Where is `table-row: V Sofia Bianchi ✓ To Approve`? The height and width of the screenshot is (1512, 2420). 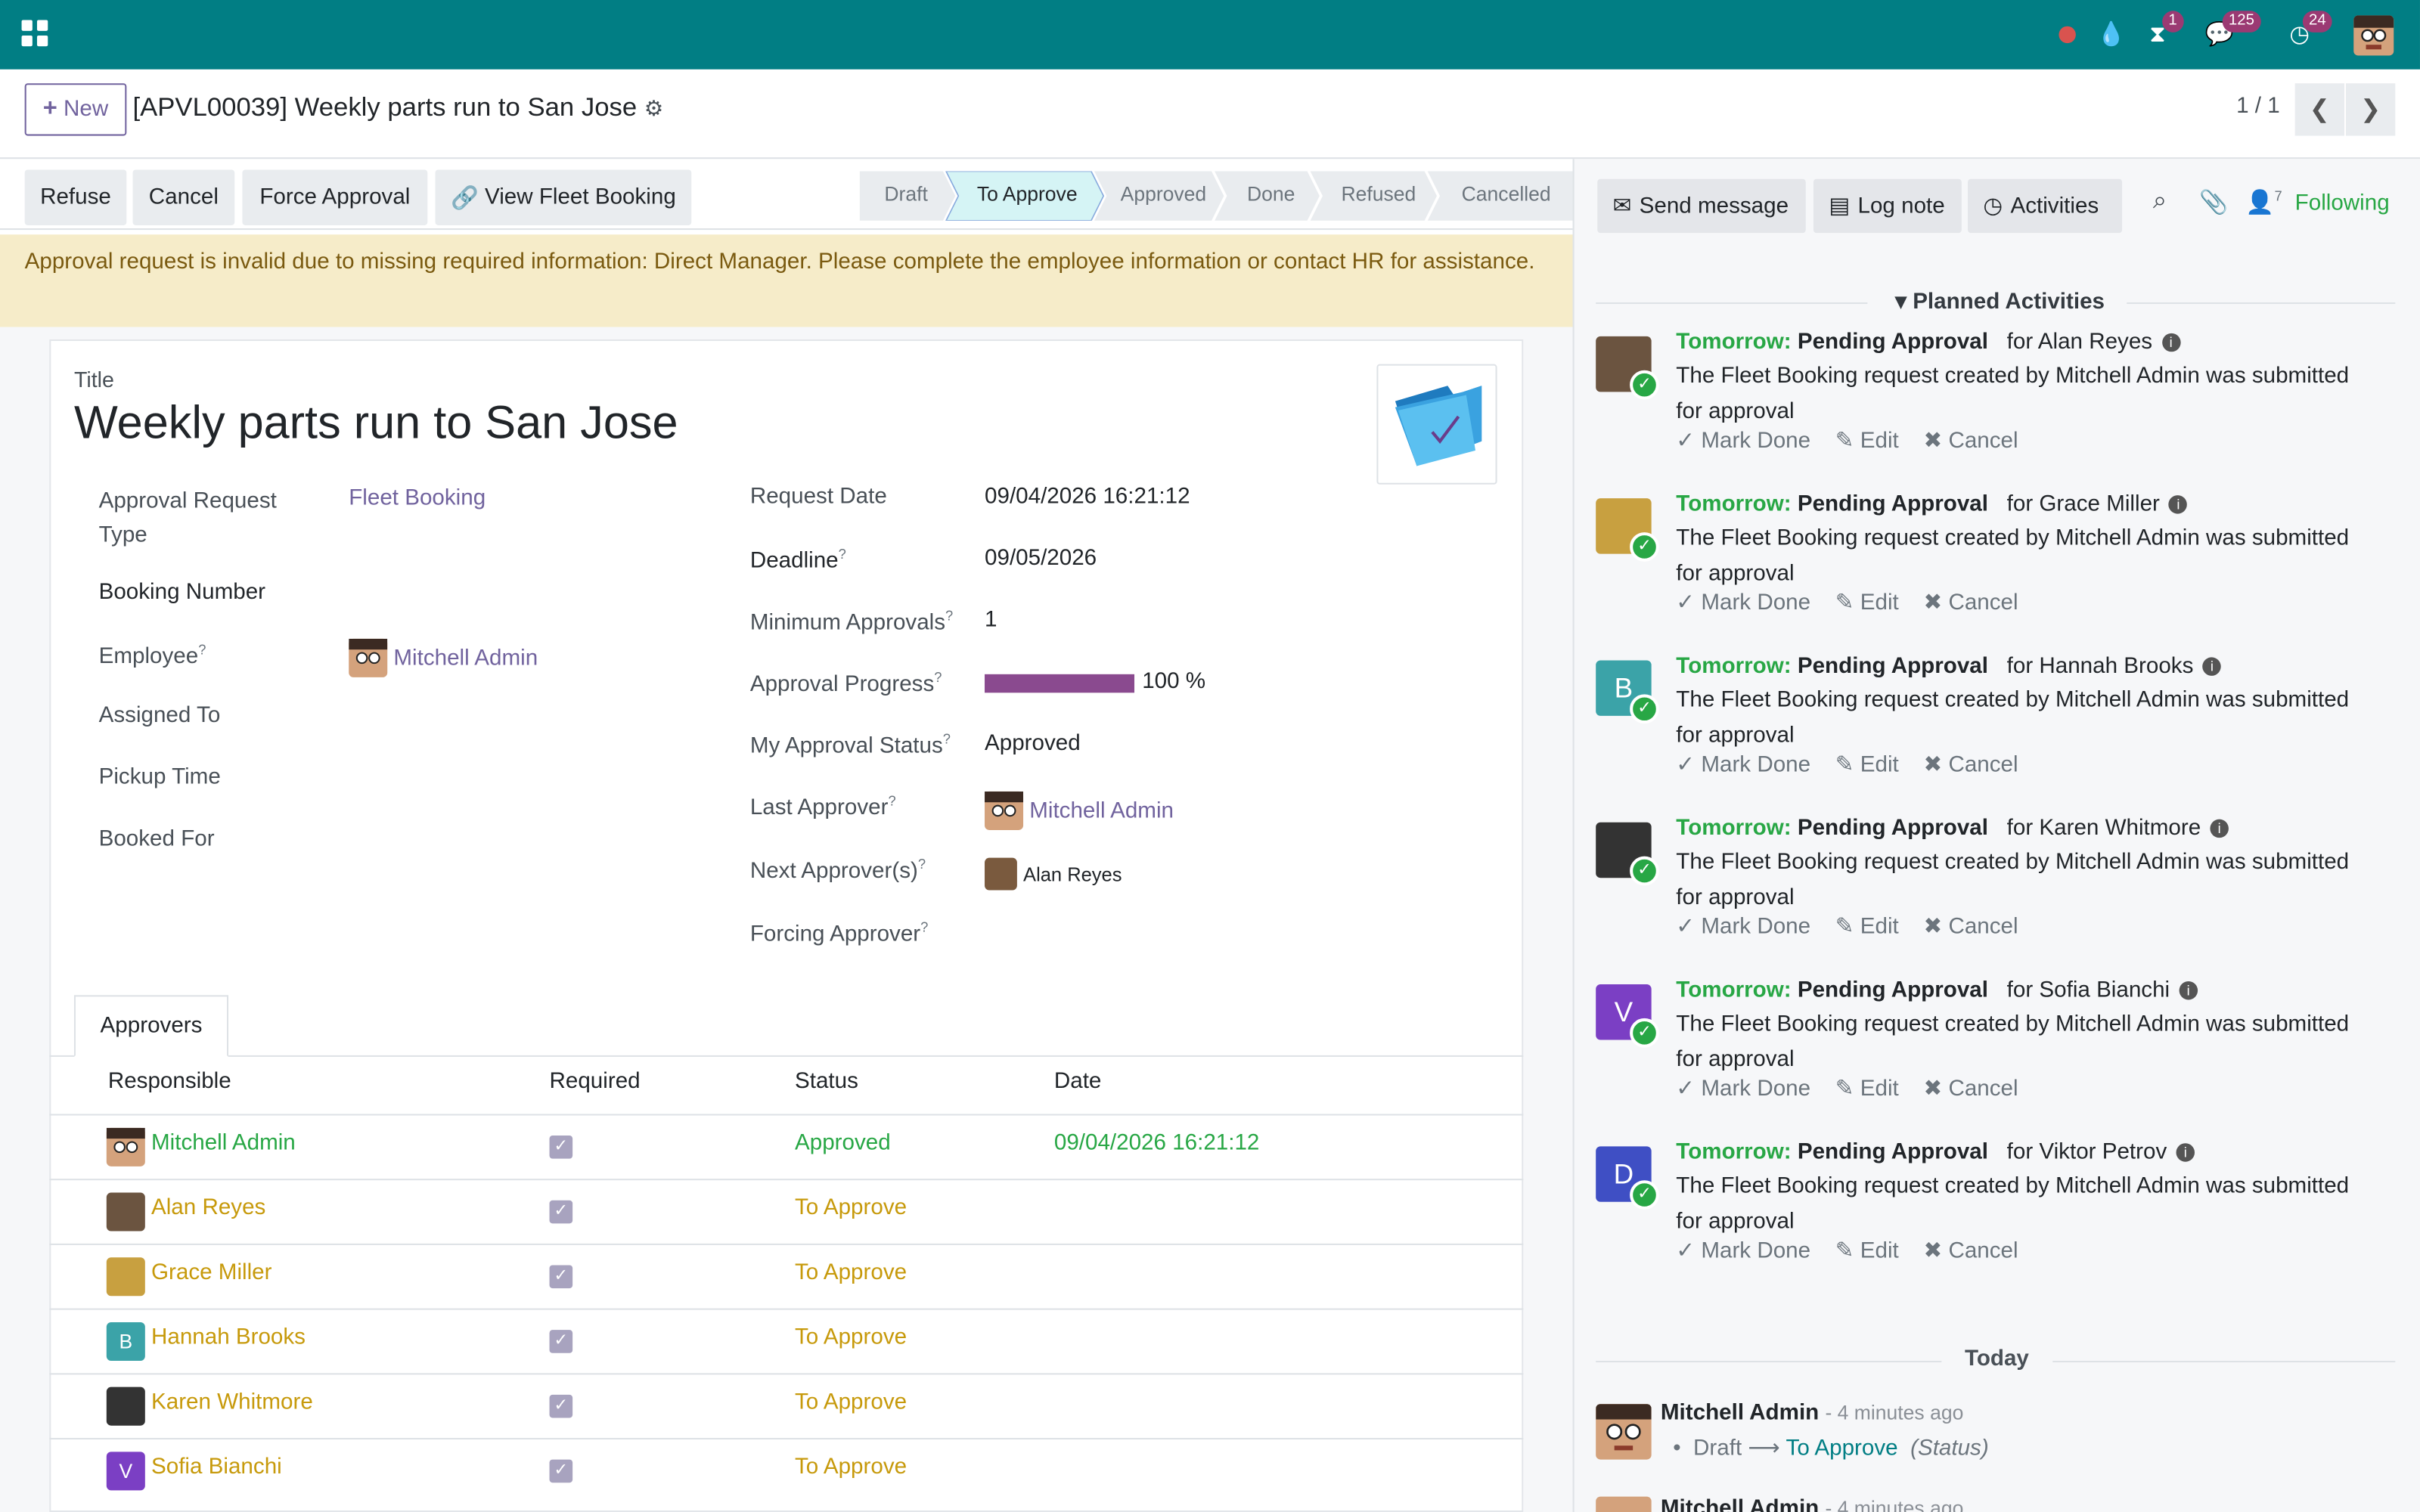
table-row: V Sofia Bianchi ✓ To Approve is located at coordinates (786, 1470).